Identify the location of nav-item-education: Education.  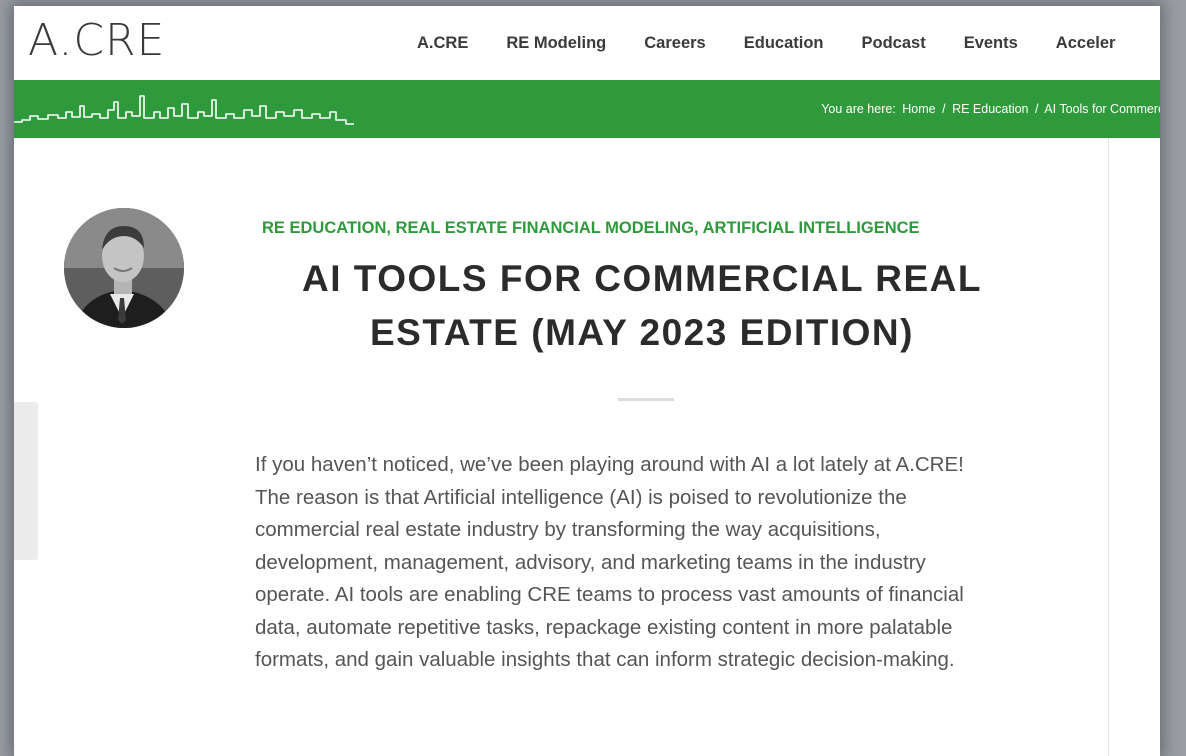
(784, 43).